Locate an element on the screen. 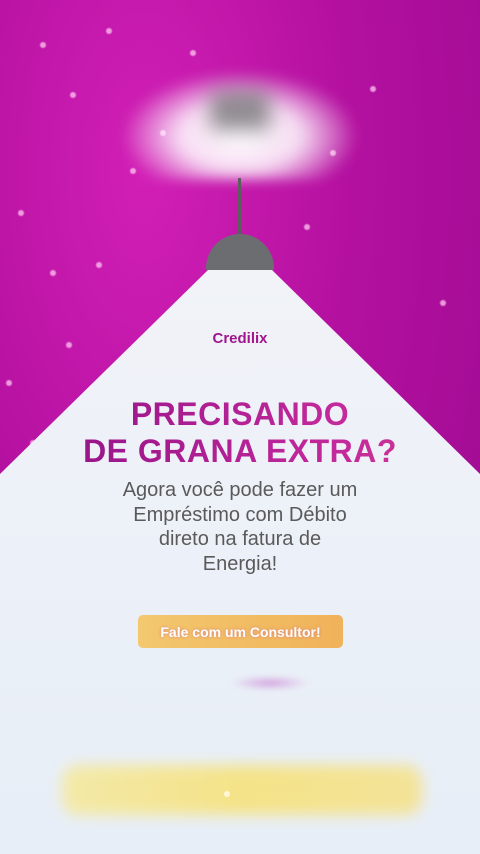 This screenshot has height=854, width=480. subtitle-line-3: direto na fatura de is located at coordinates (240, 539).